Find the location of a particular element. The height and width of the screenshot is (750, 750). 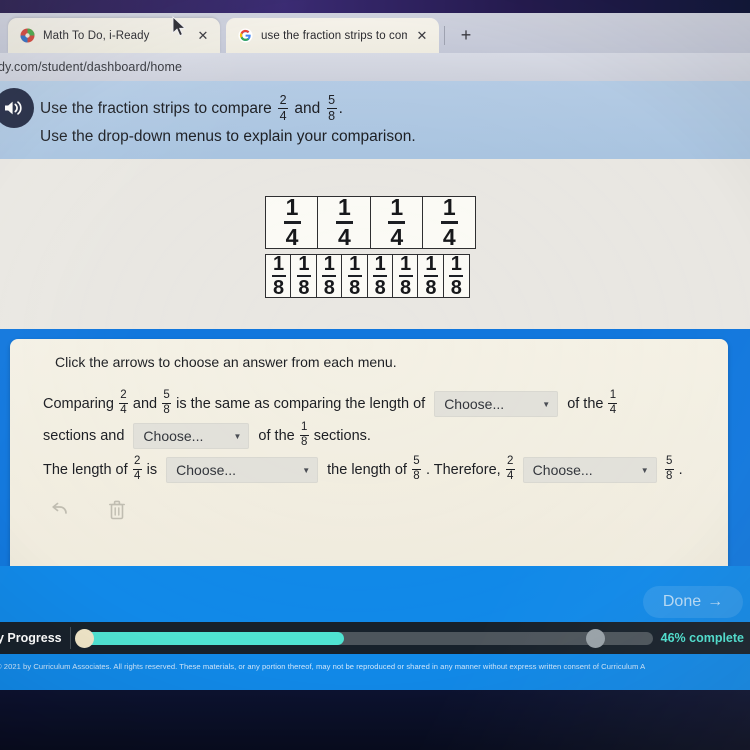

browser-tab-2: use the fraction strips to compar ✕ is located at coordinates (332, 35).